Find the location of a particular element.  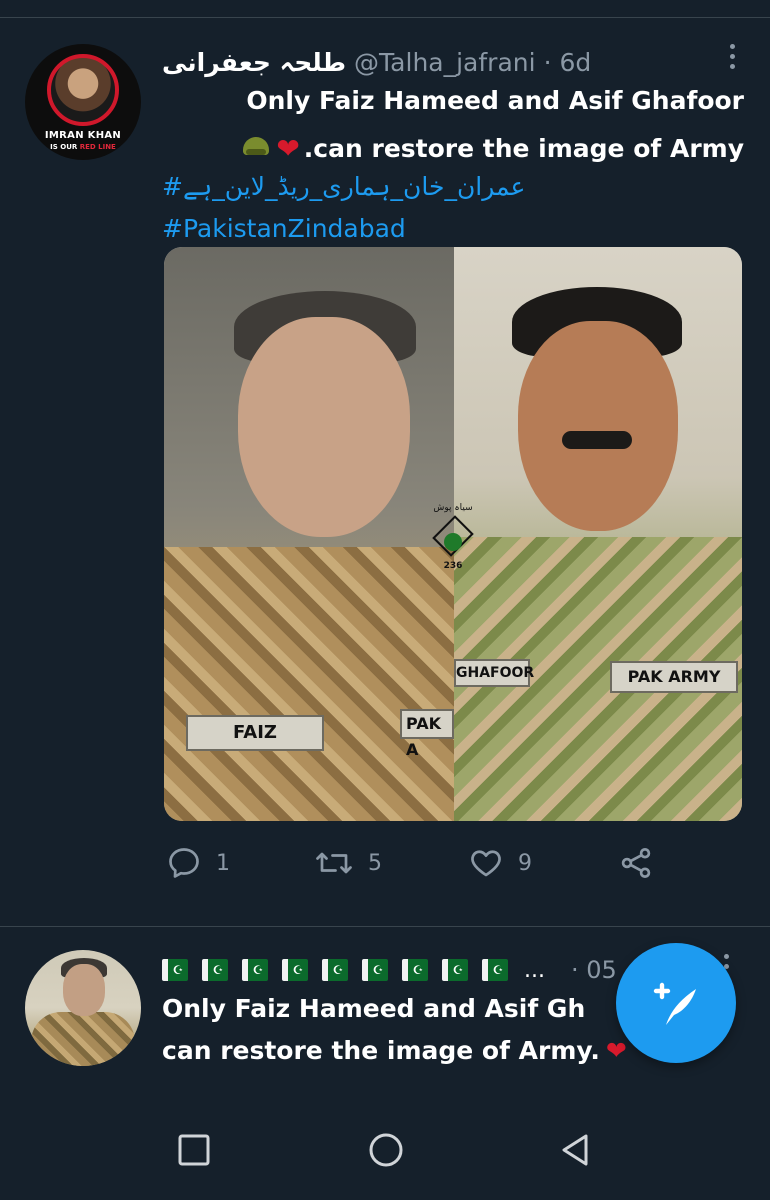

tweet2-text-line1: Only Faiz Hameed and Asif Gh is located at coordinates (374, 1008).